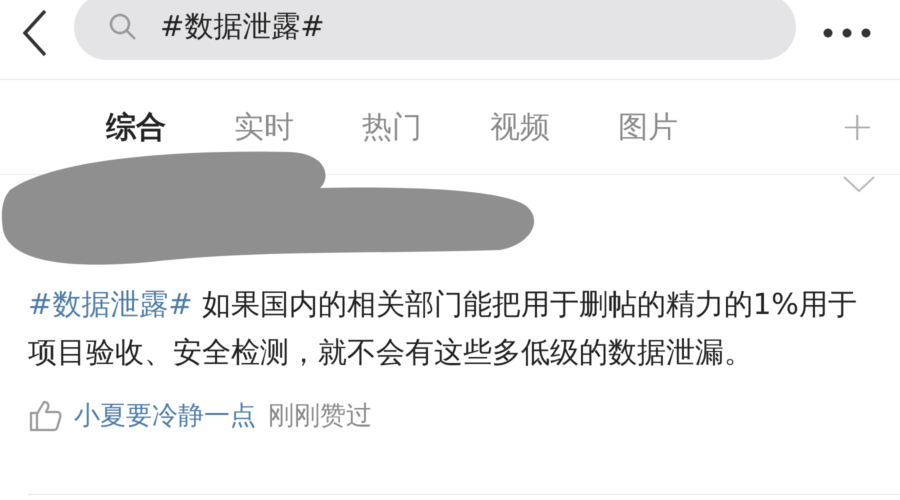  Describe the element at coordinates (847, 32) in the screenshot. I see `more-icon` at that location.